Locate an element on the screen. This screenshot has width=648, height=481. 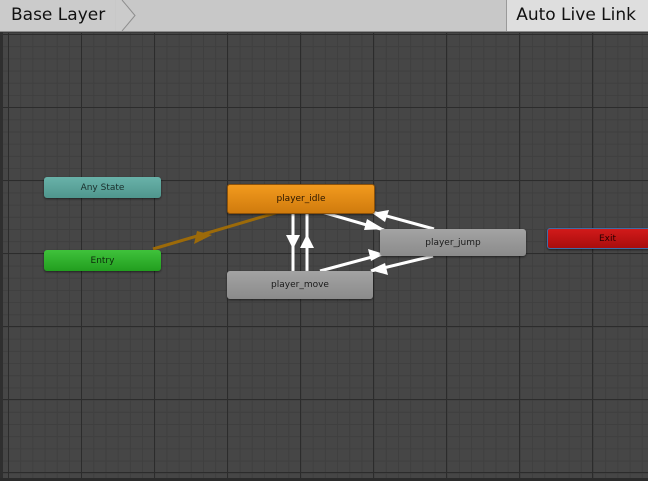
state-exit: Exit is located at coordinates (597, 238).